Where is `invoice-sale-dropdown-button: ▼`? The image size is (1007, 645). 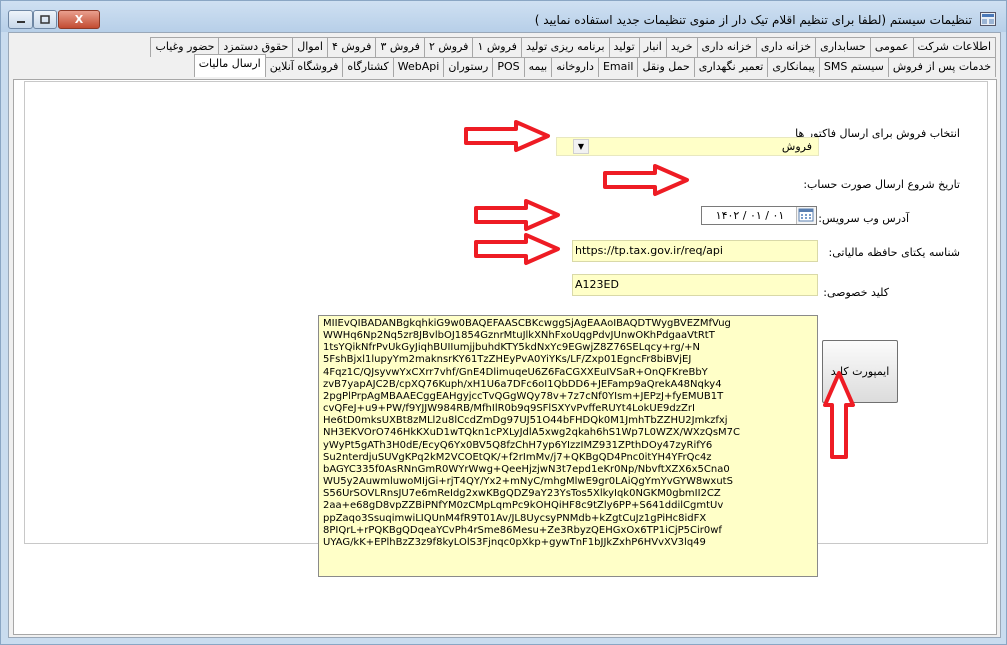
invoice-sale-dropdown-button: ▼ is located at coordinates (581, 146).